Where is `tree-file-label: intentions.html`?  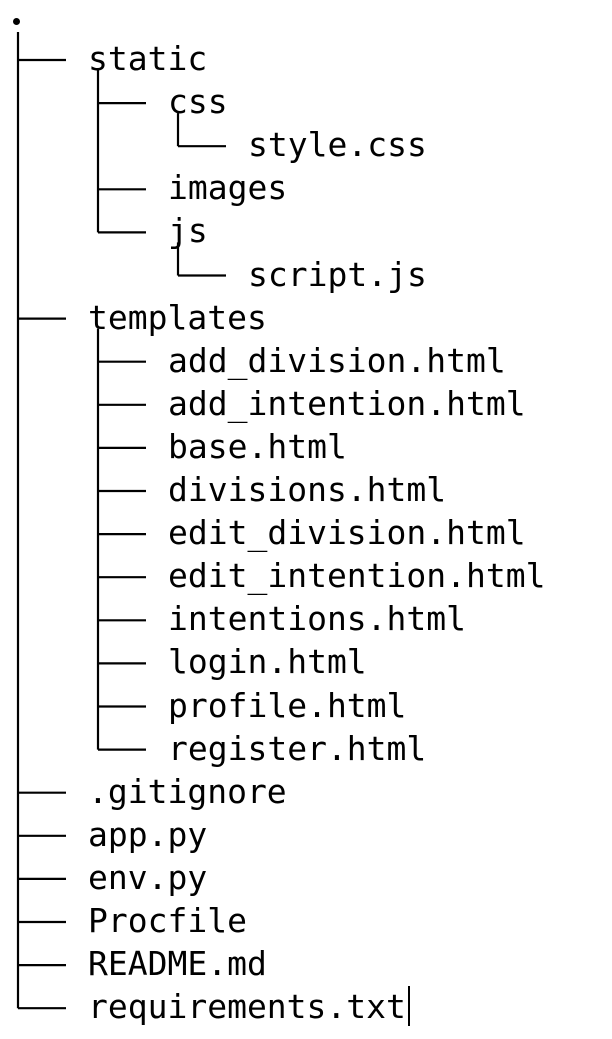
tree-file-label: intentions.html is located at coordinates (317, 619).